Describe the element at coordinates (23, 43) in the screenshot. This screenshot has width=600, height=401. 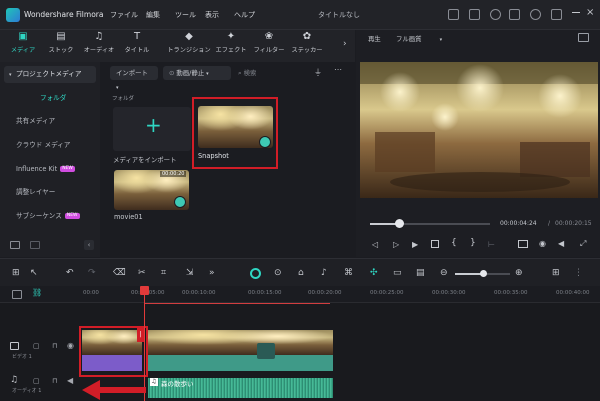
I see `tab-media: ▣ メディア` at that location.